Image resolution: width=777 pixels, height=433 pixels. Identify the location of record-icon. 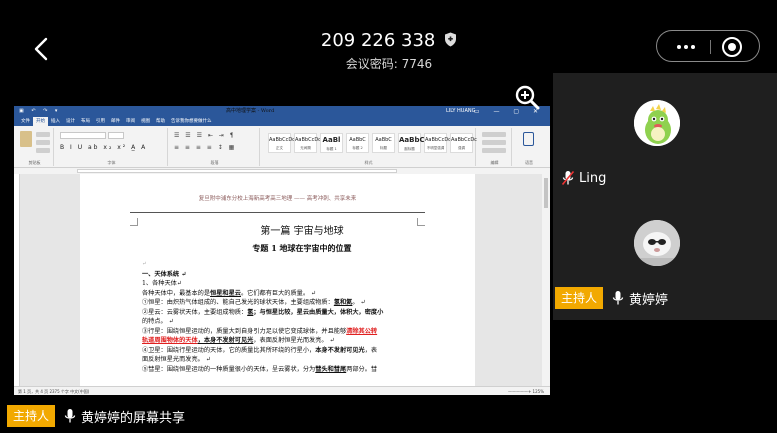
(732, 47).